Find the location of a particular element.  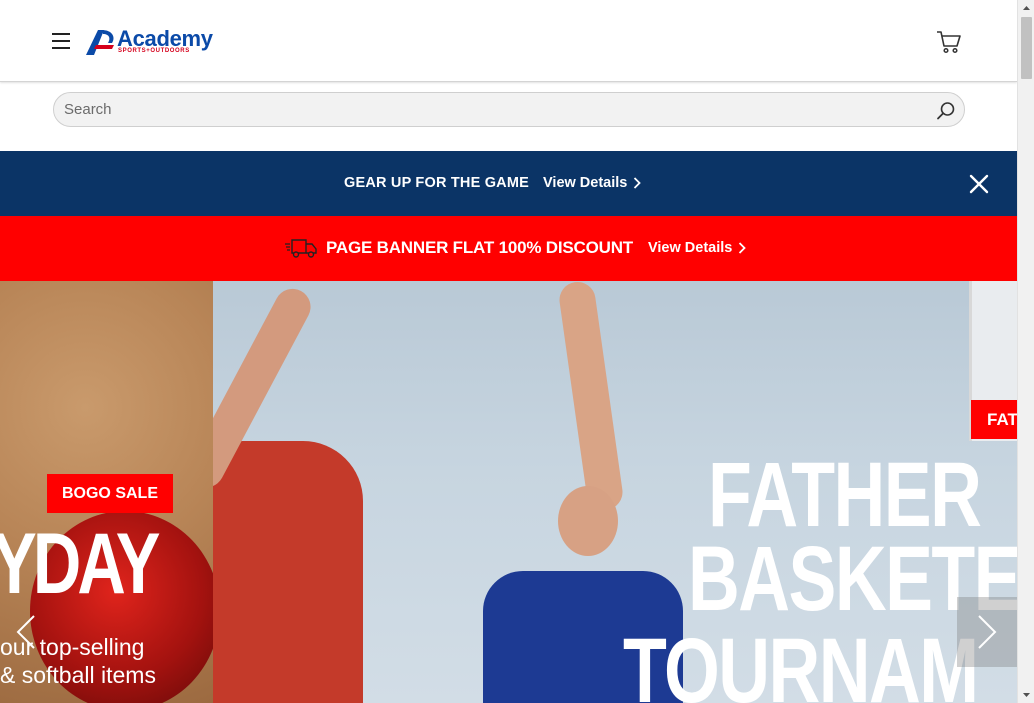

left-slide-headline: YDAY is located at coordinates (80, 564).